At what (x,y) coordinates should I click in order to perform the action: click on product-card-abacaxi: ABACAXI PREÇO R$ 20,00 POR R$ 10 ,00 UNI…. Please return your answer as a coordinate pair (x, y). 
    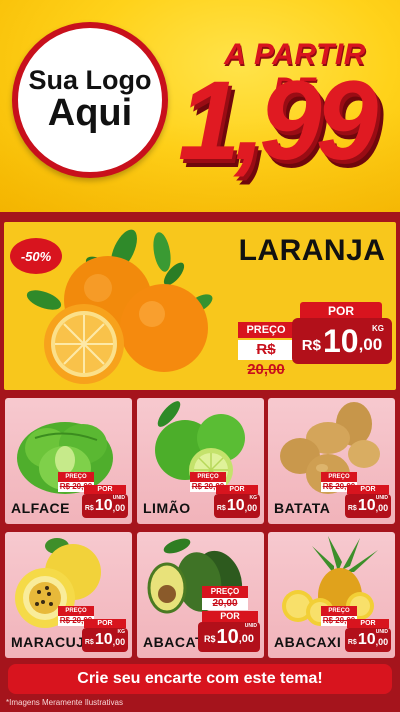
    Looking at the image, I should click on (331, 595).